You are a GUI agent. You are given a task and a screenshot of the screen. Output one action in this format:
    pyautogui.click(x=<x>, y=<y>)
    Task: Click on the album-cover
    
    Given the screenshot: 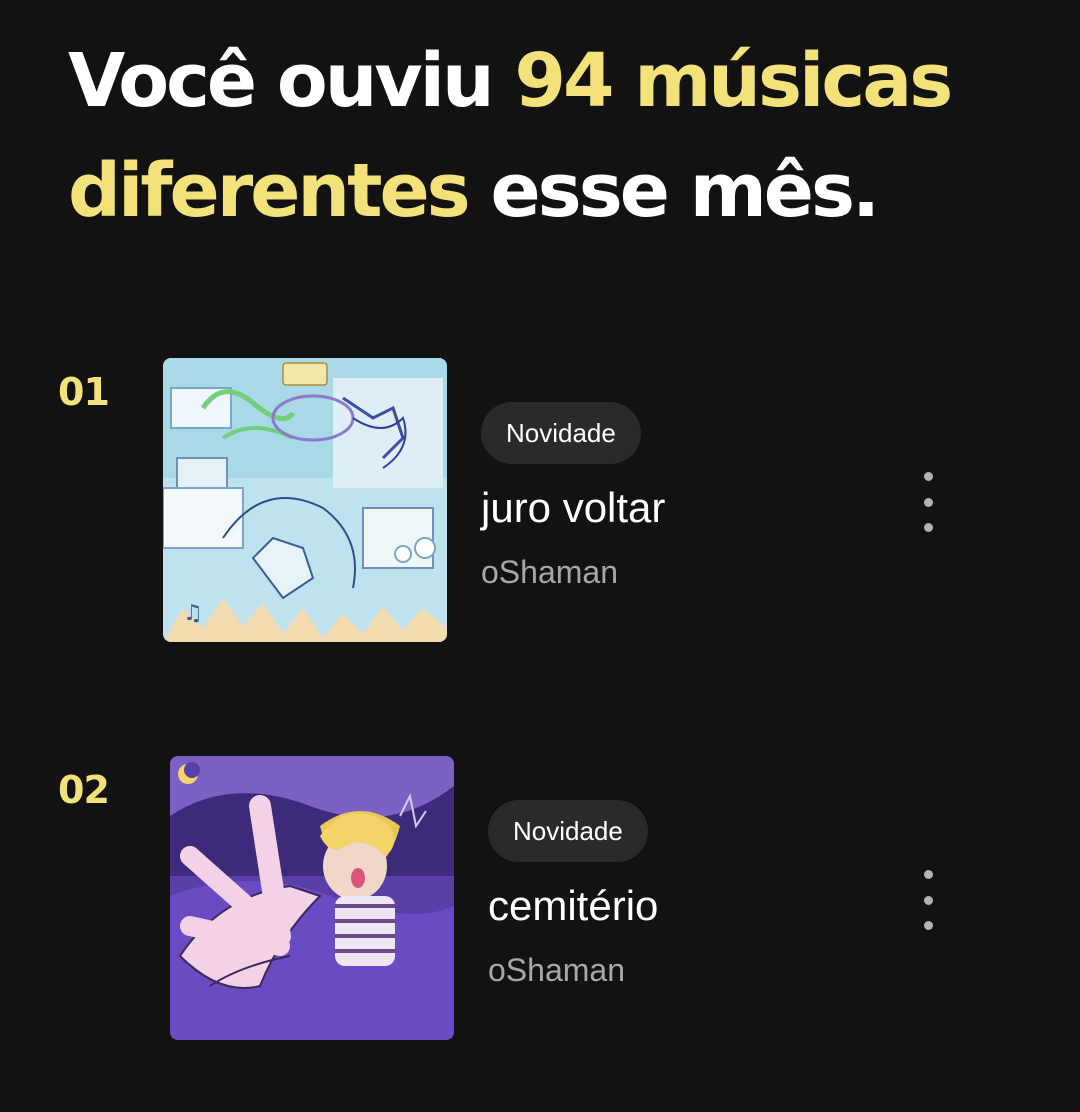 What is the action you would take?
    pyautogui.click(x=312, y=898)
    